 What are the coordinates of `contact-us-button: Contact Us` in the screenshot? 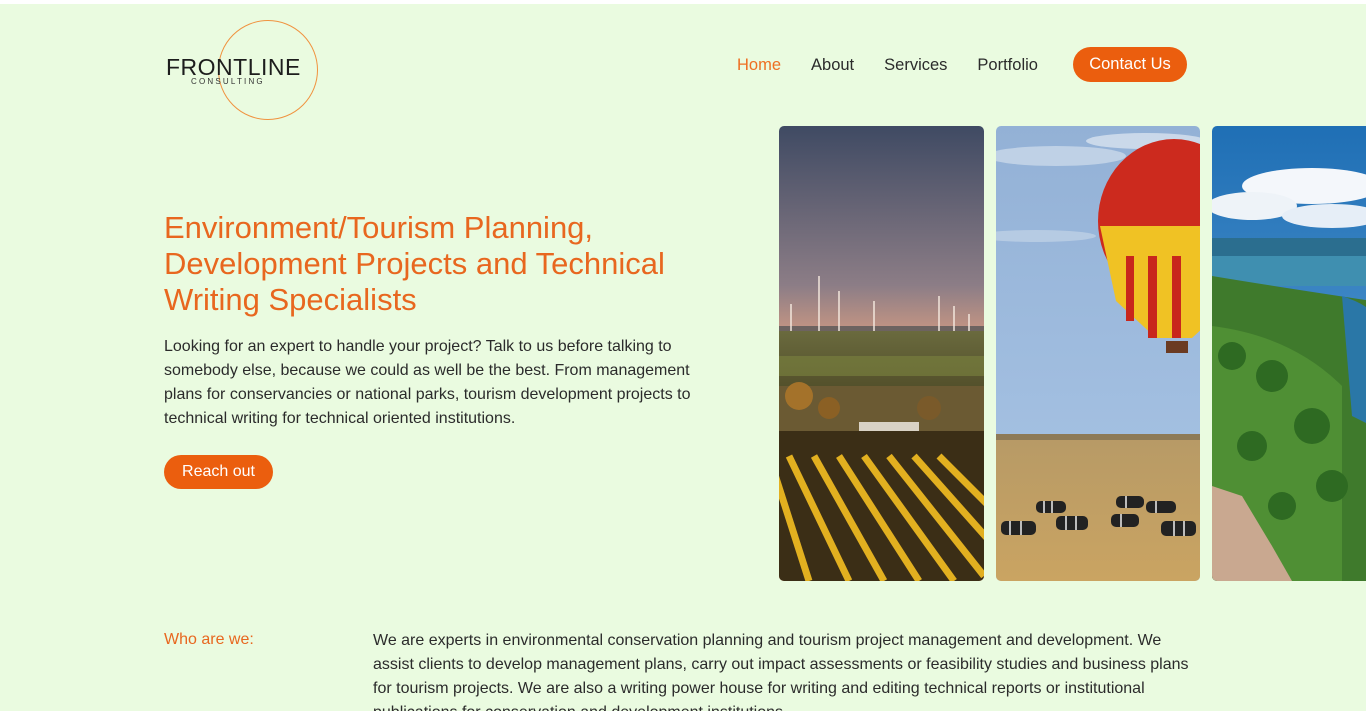 It's located at (1130, 64).